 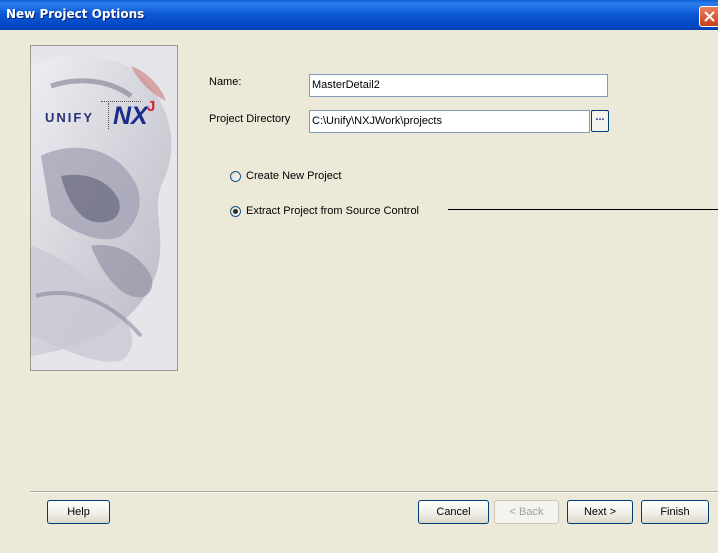 I want to click on extract-project-label: Extract Project from Source Control, so click(x=333, y=211).